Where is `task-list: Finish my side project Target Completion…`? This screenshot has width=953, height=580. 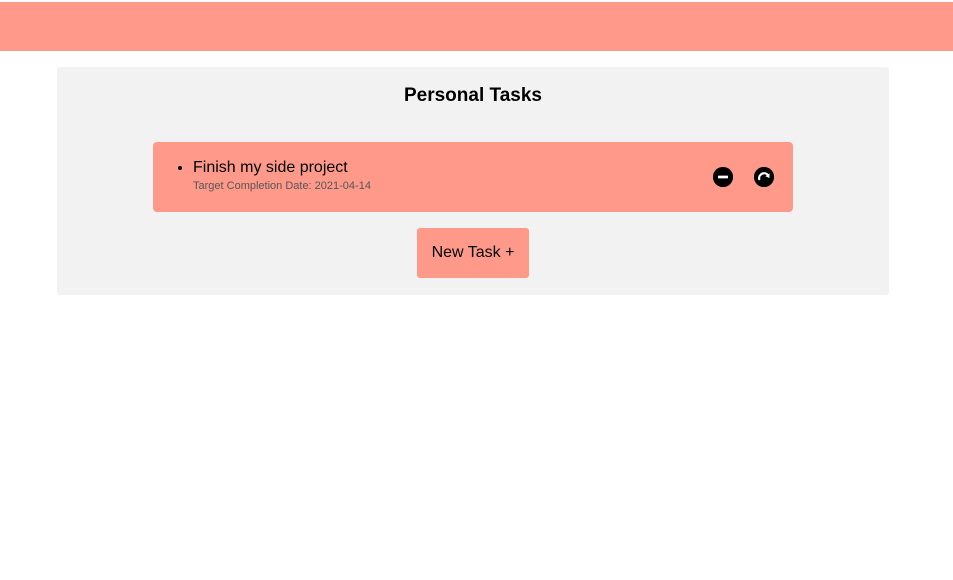 task-list: Finish my side project Target Completion… is located at coordinates (282, 175).